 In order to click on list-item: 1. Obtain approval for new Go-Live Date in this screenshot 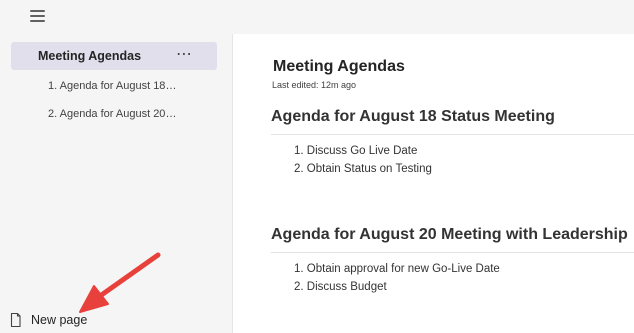, I will do `click(397, 269)`.